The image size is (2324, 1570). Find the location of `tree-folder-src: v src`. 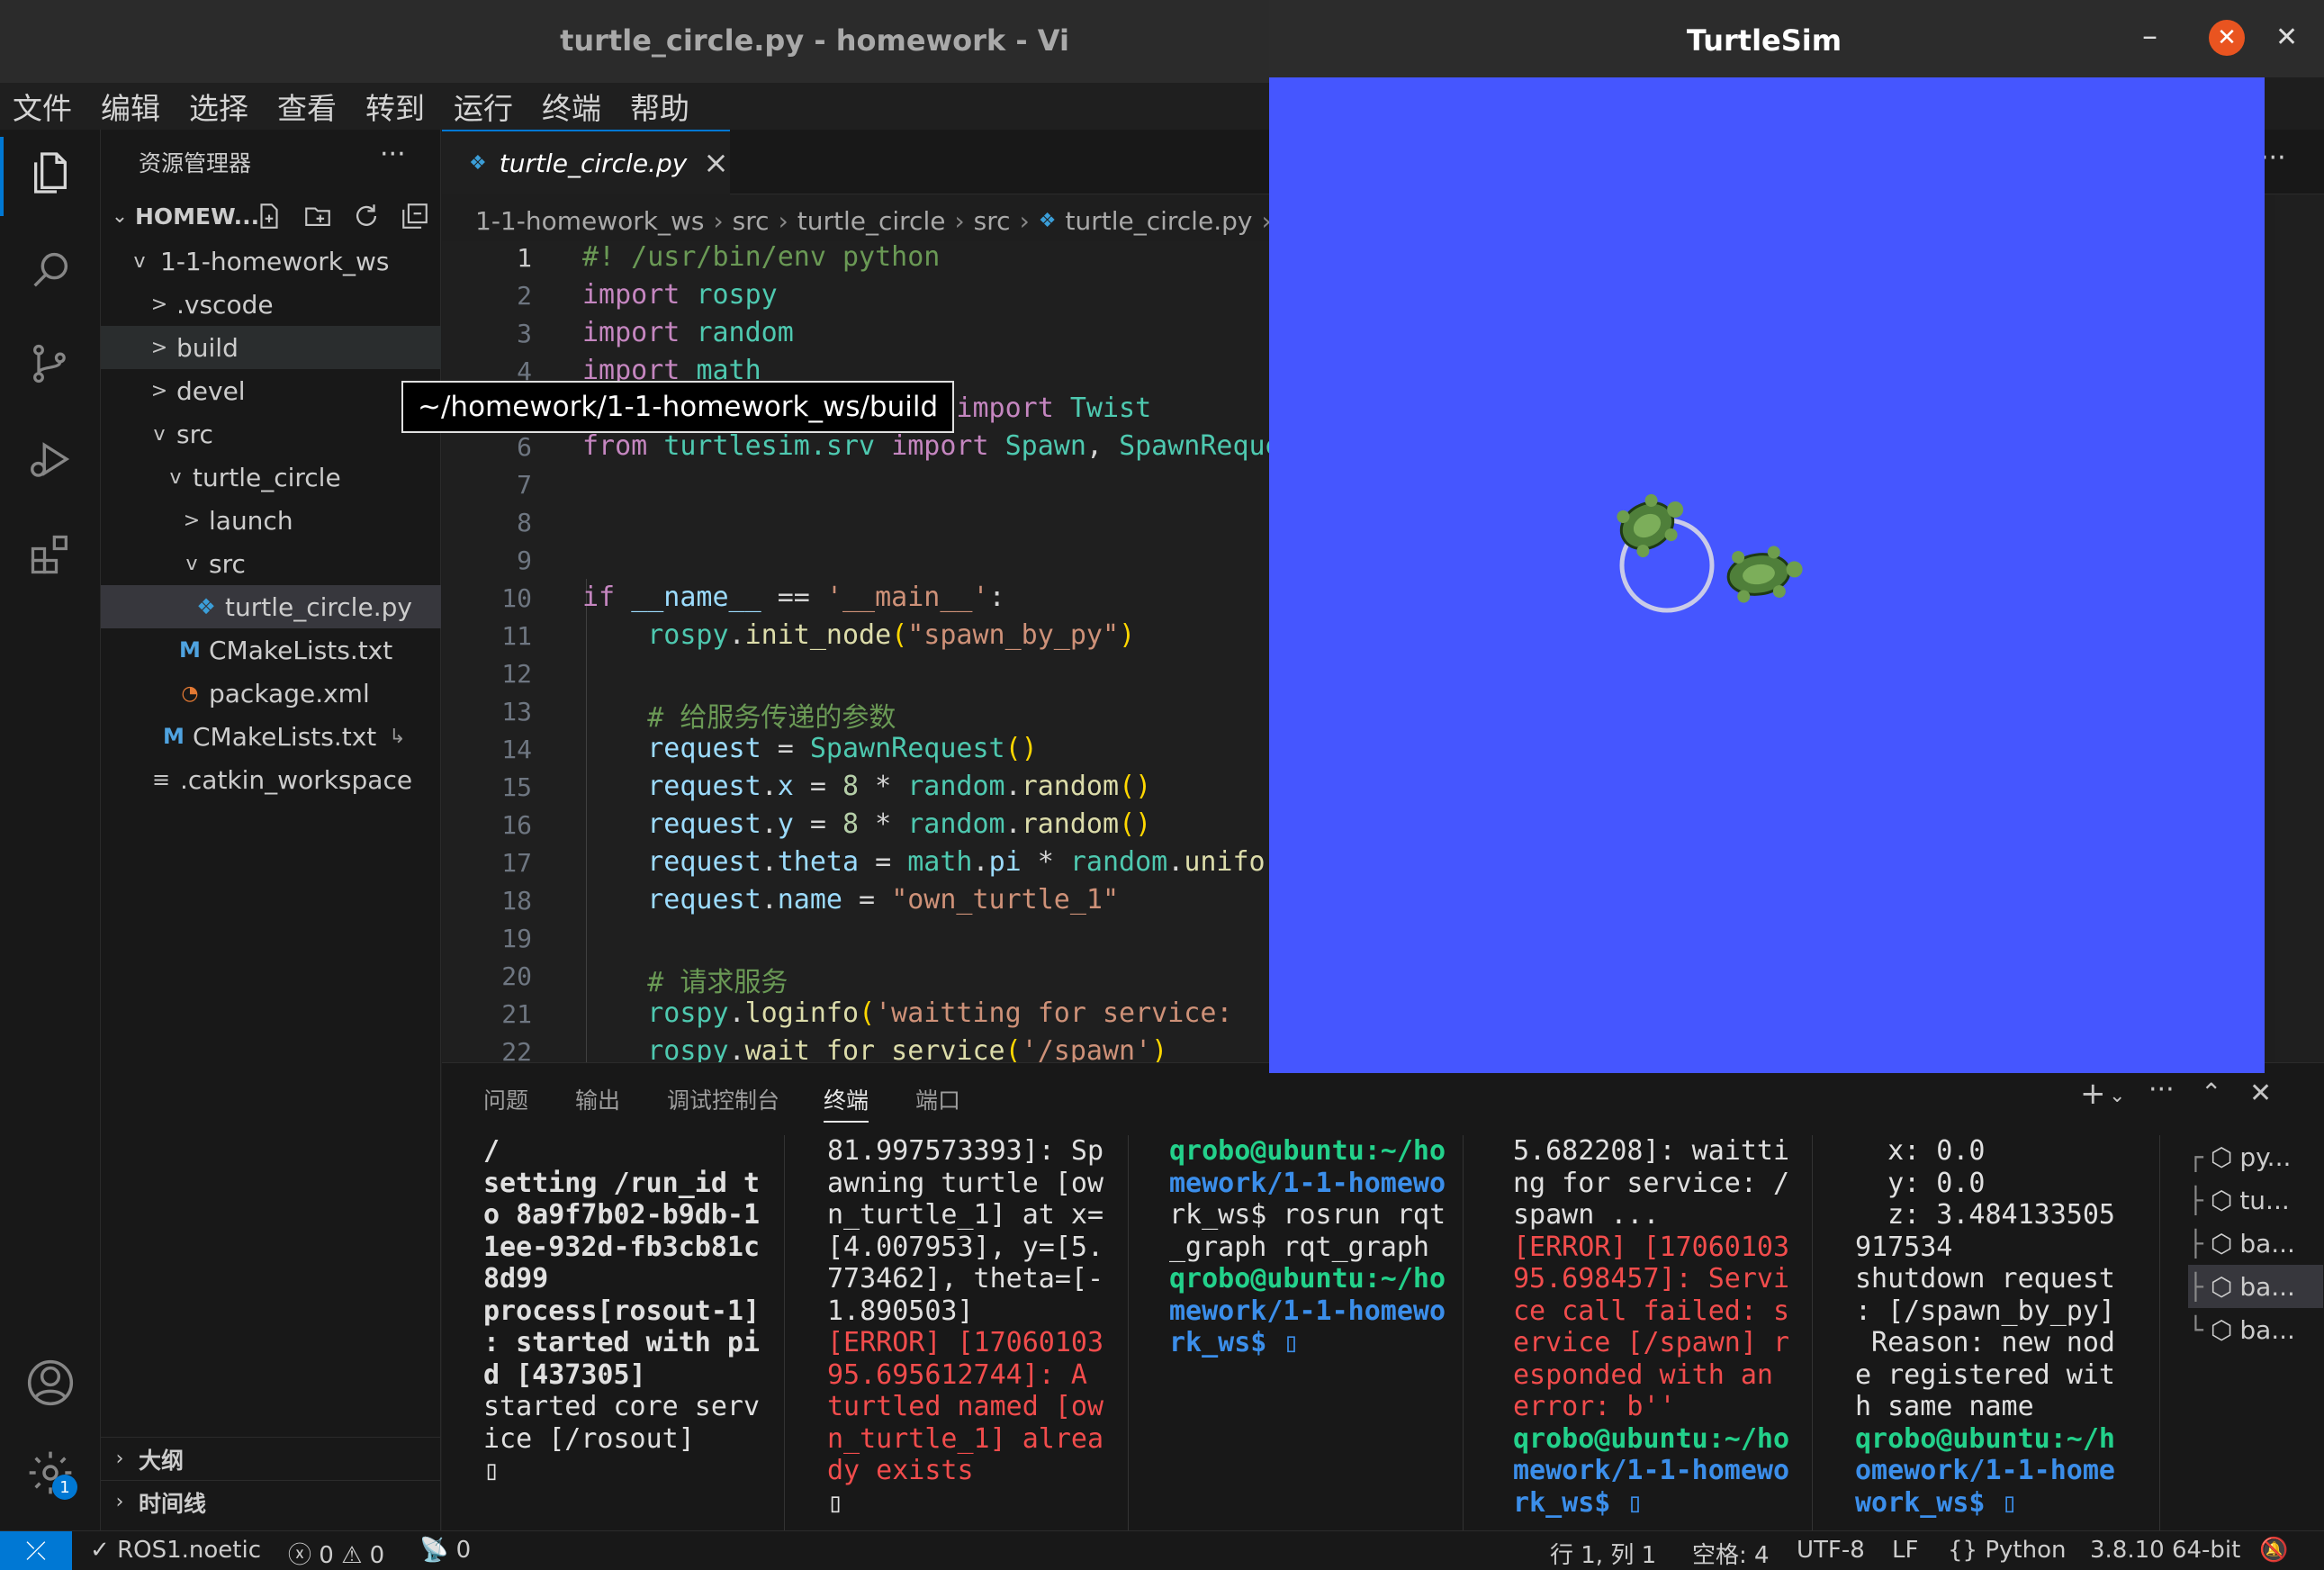

tree-folder-src: v src is located at coordinates (271, 434).